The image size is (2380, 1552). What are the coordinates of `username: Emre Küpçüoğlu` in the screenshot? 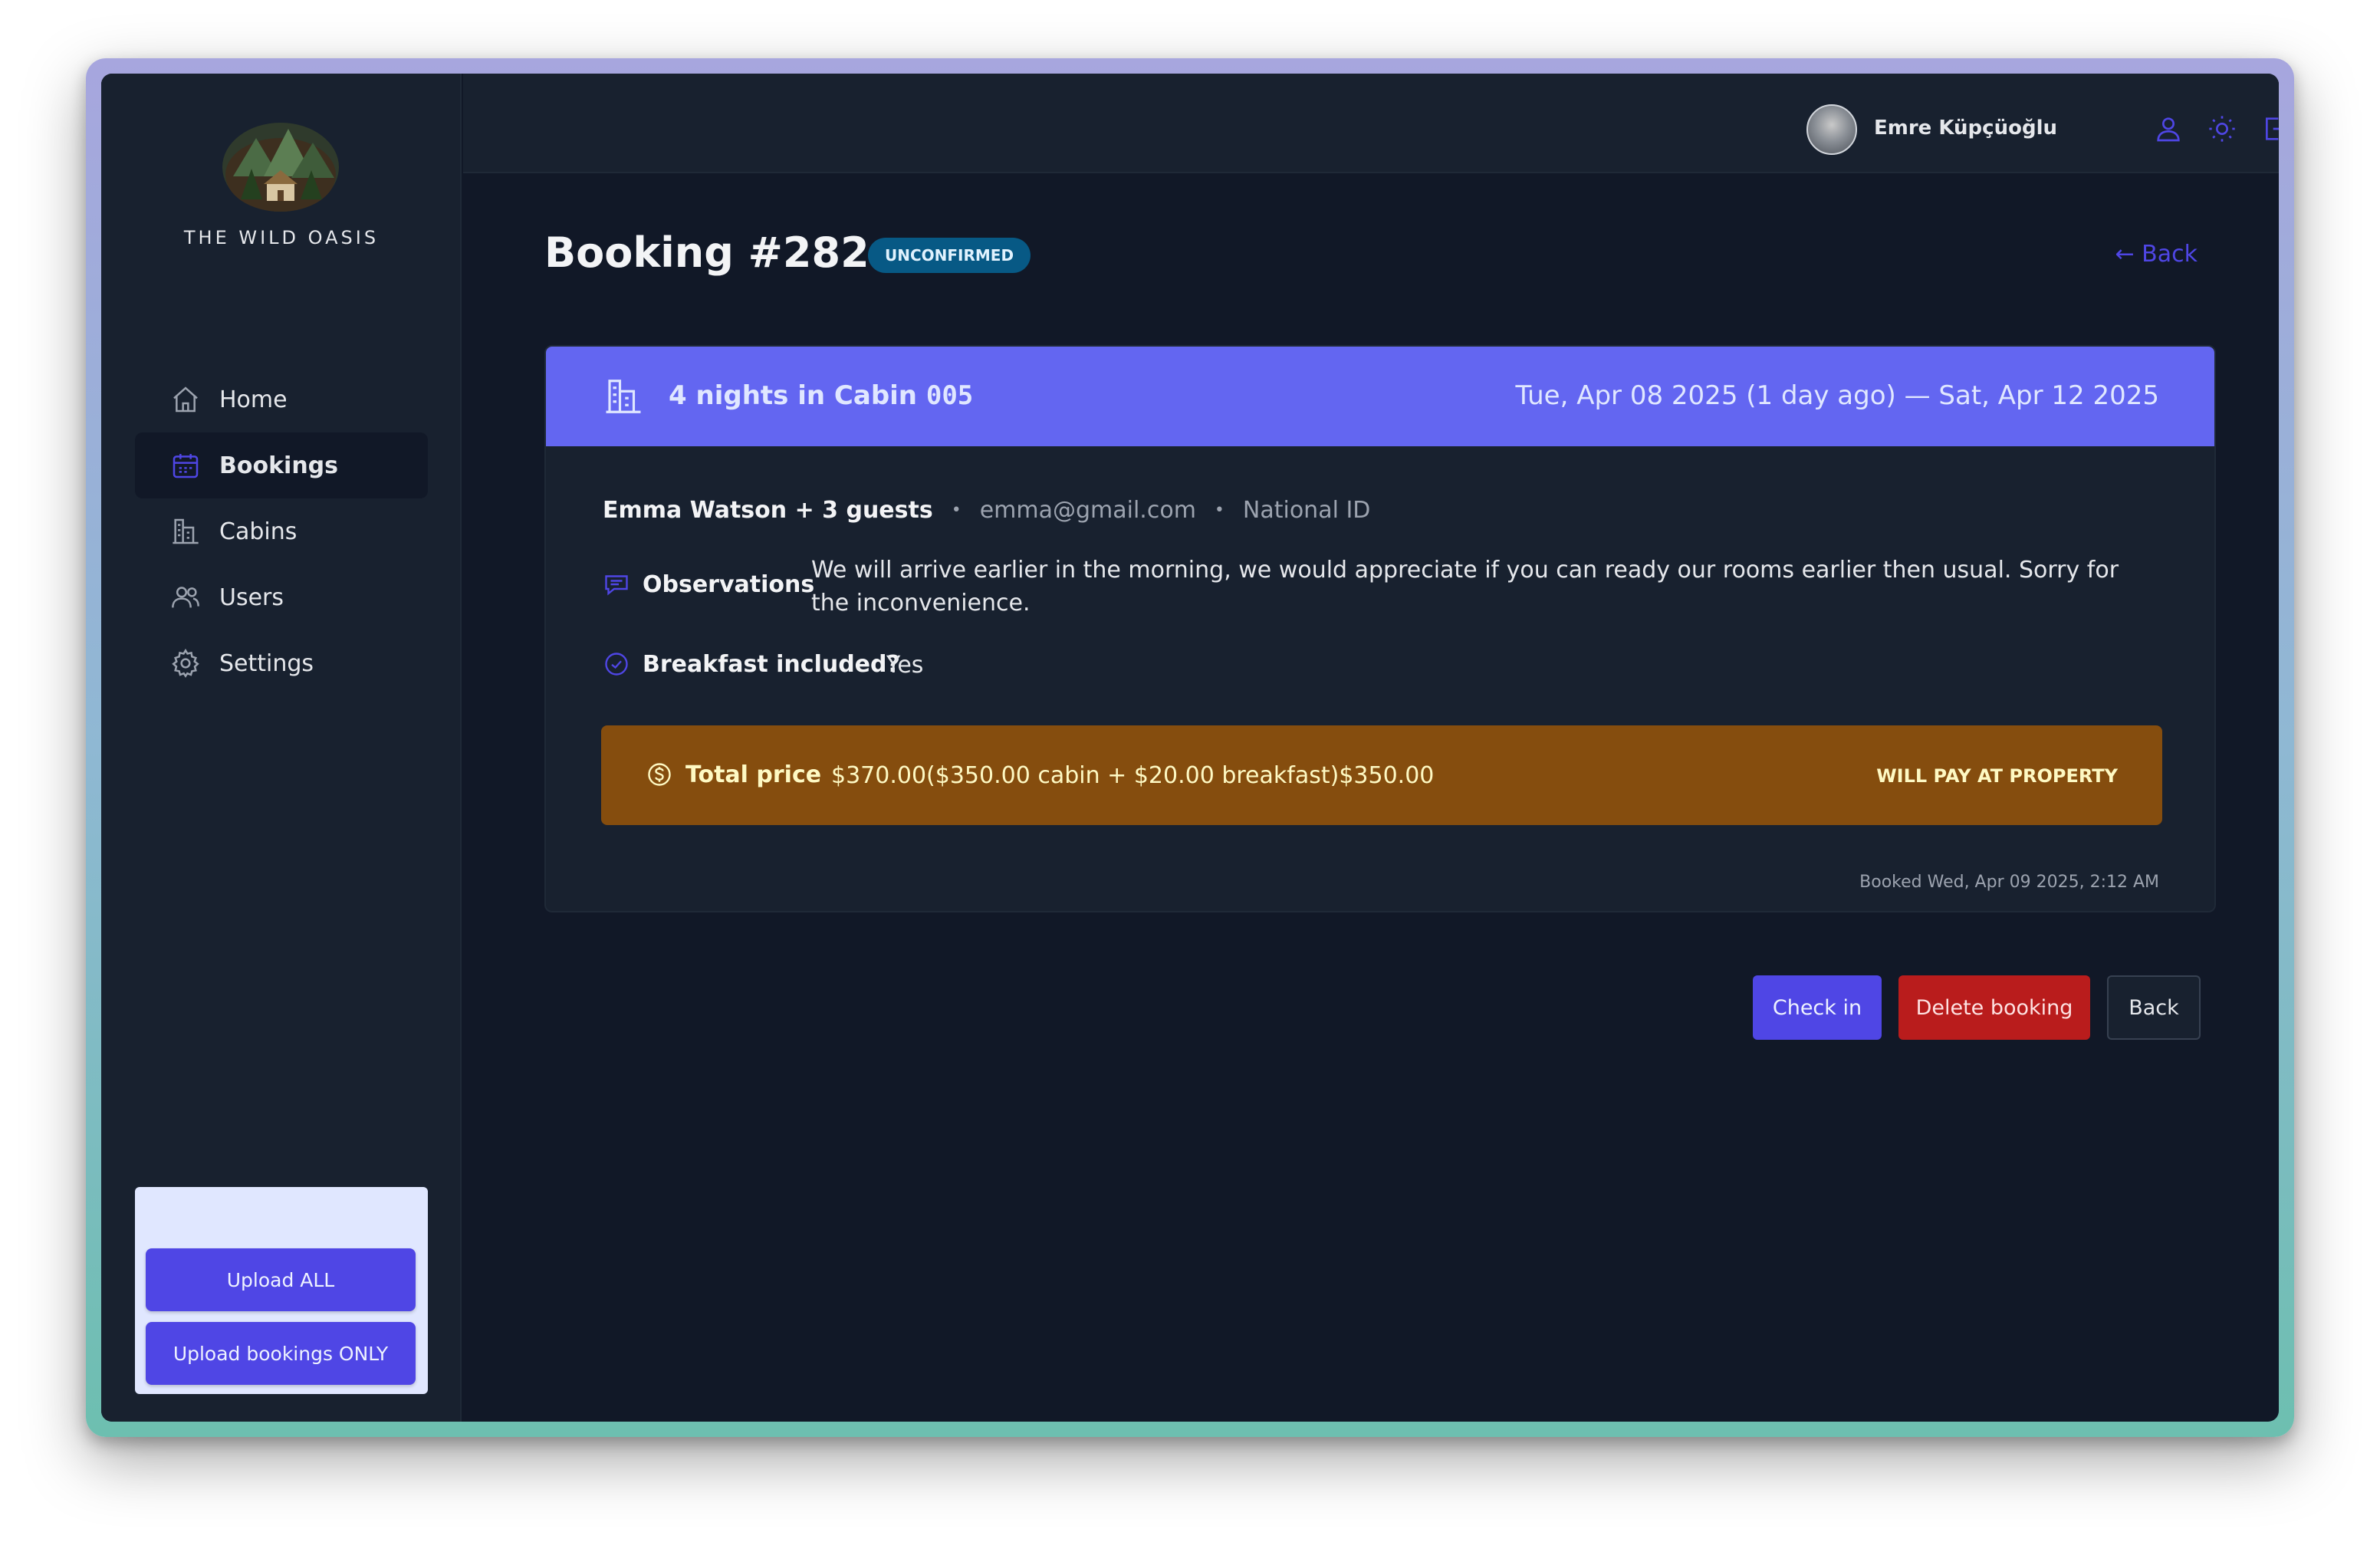 It's located at (1965, 128).